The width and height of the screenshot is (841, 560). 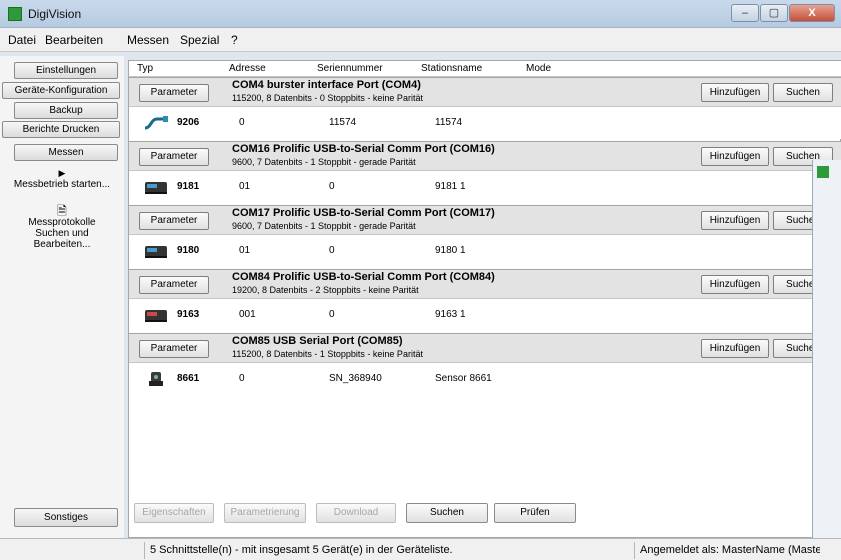 I want to click on partial-dialog-window, so click(x=826, y=349).